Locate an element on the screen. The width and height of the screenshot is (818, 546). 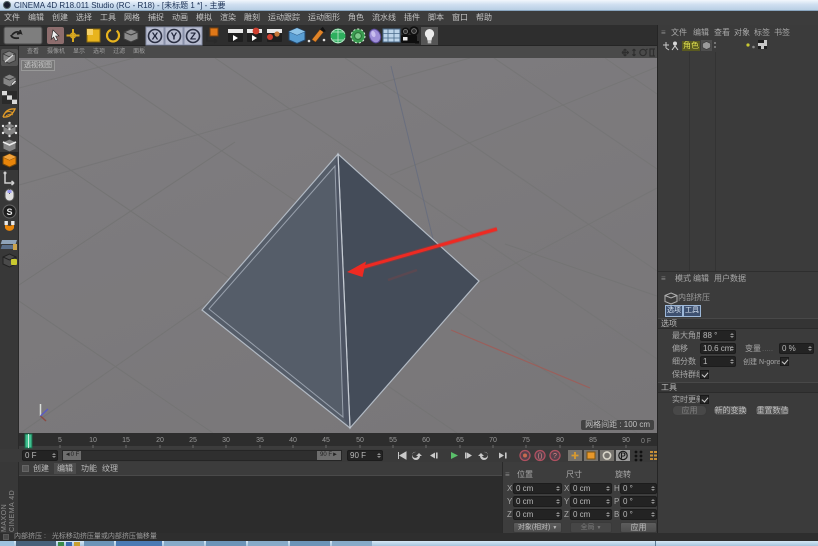
svg-text: 0 F is located at coordinates (646, 441).